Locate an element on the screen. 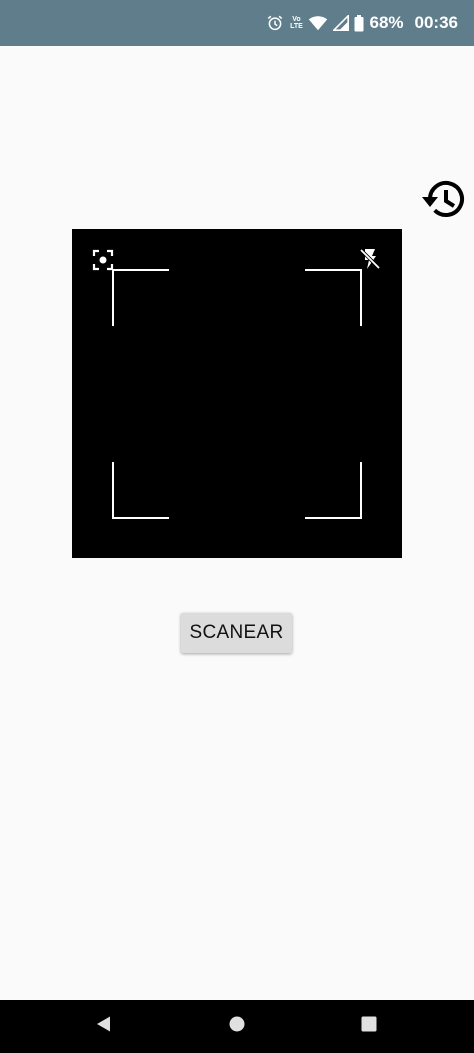  home-icon is located at coordinates (237, 1026).